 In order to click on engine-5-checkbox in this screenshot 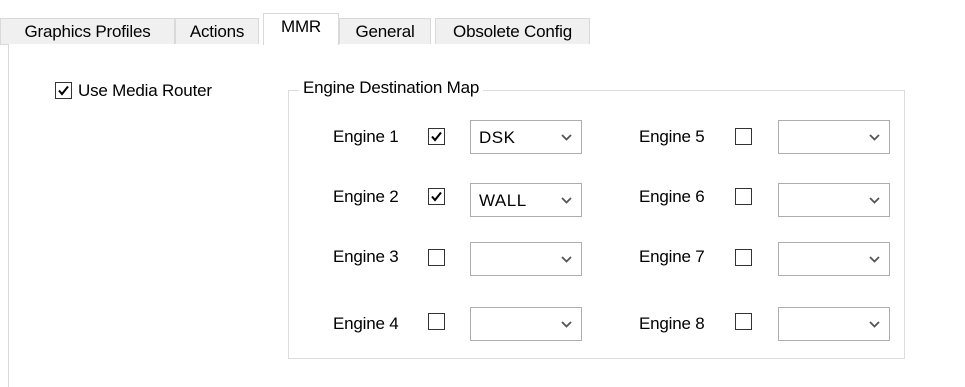, I will do `click(743, 136)`.